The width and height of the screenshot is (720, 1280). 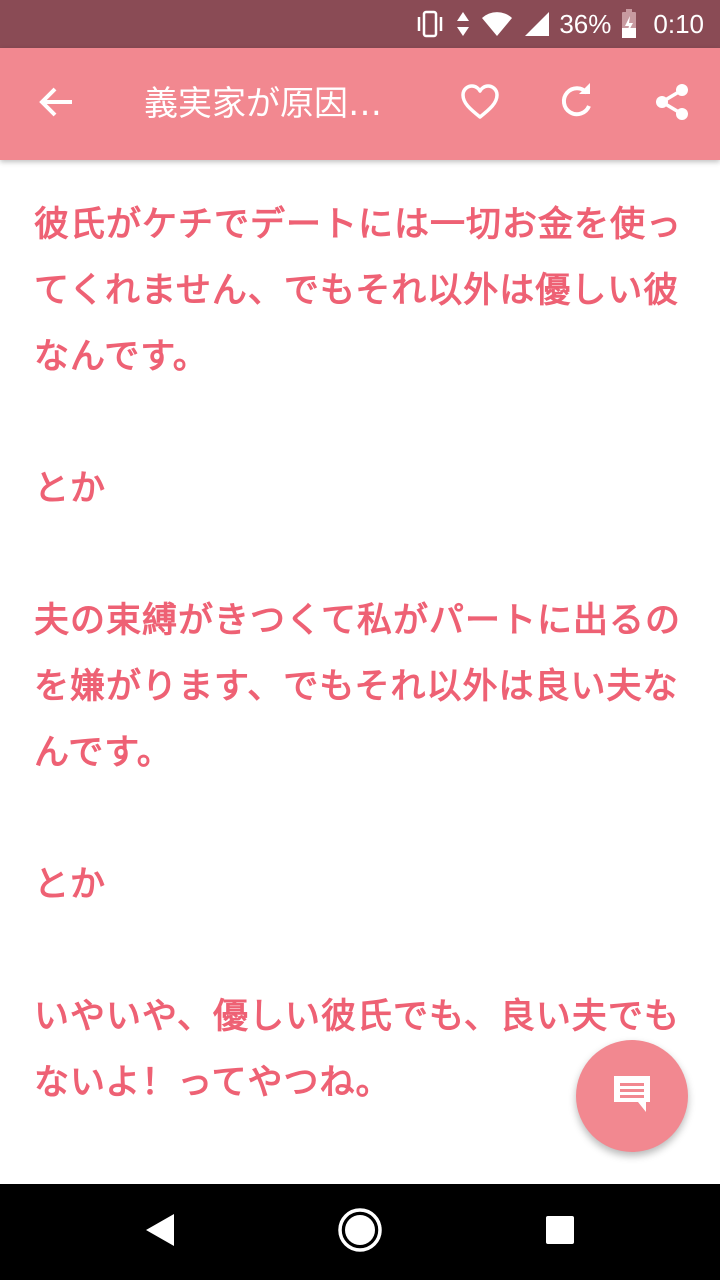 I want to click on heart-icon, so click(x=480, y=104).